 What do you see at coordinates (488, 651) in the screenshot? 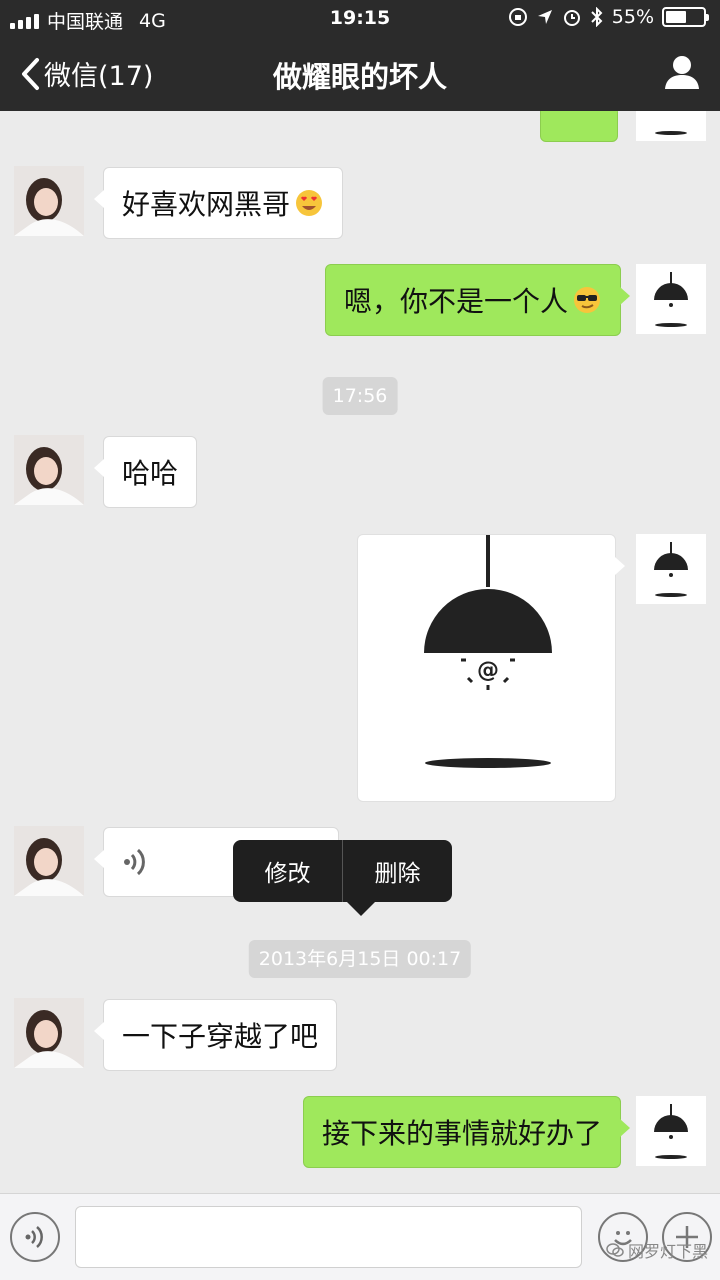
I see `lamp-image: @` at bounding box center [488, 651].